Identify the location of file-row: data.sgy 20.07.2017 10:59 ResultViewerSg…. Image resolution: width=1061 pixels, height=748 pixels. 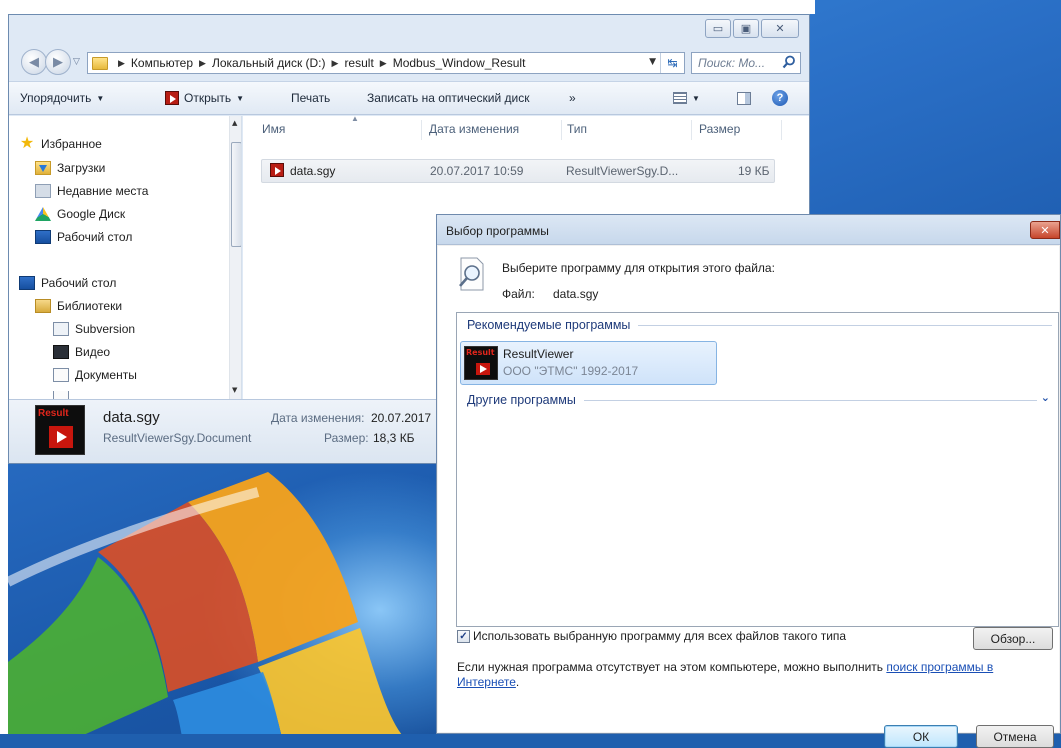
(518, 171).